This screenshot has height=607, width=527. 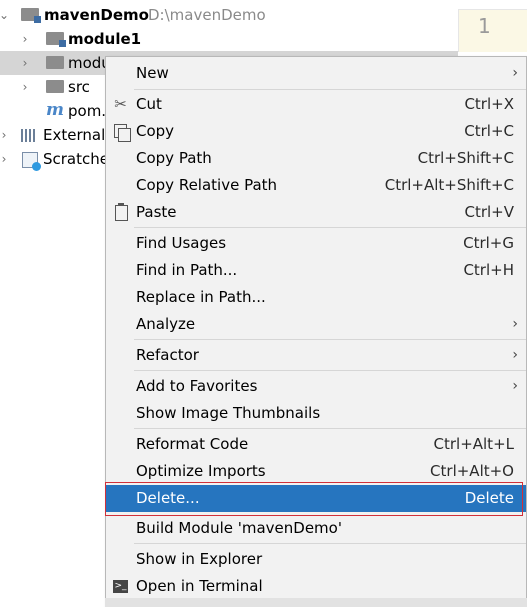 I want to click on menu-item-shortcut: Ctrl+G, so click(x=488, y=243).